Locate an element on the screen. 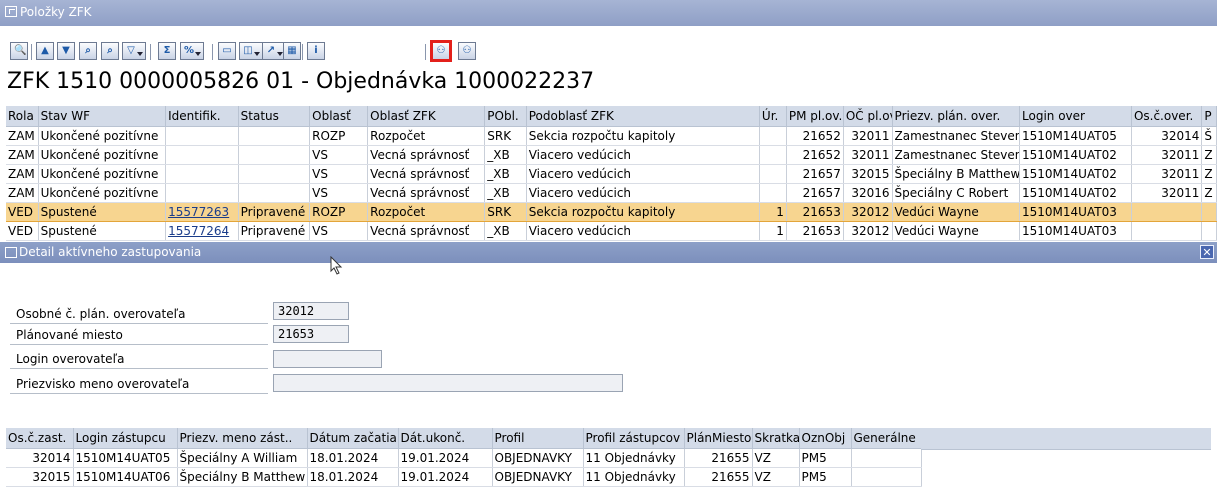 Image resolution: width=1217 pixels, height=499 pixels. items-cell: 1 is located at coordinates (773, 231).